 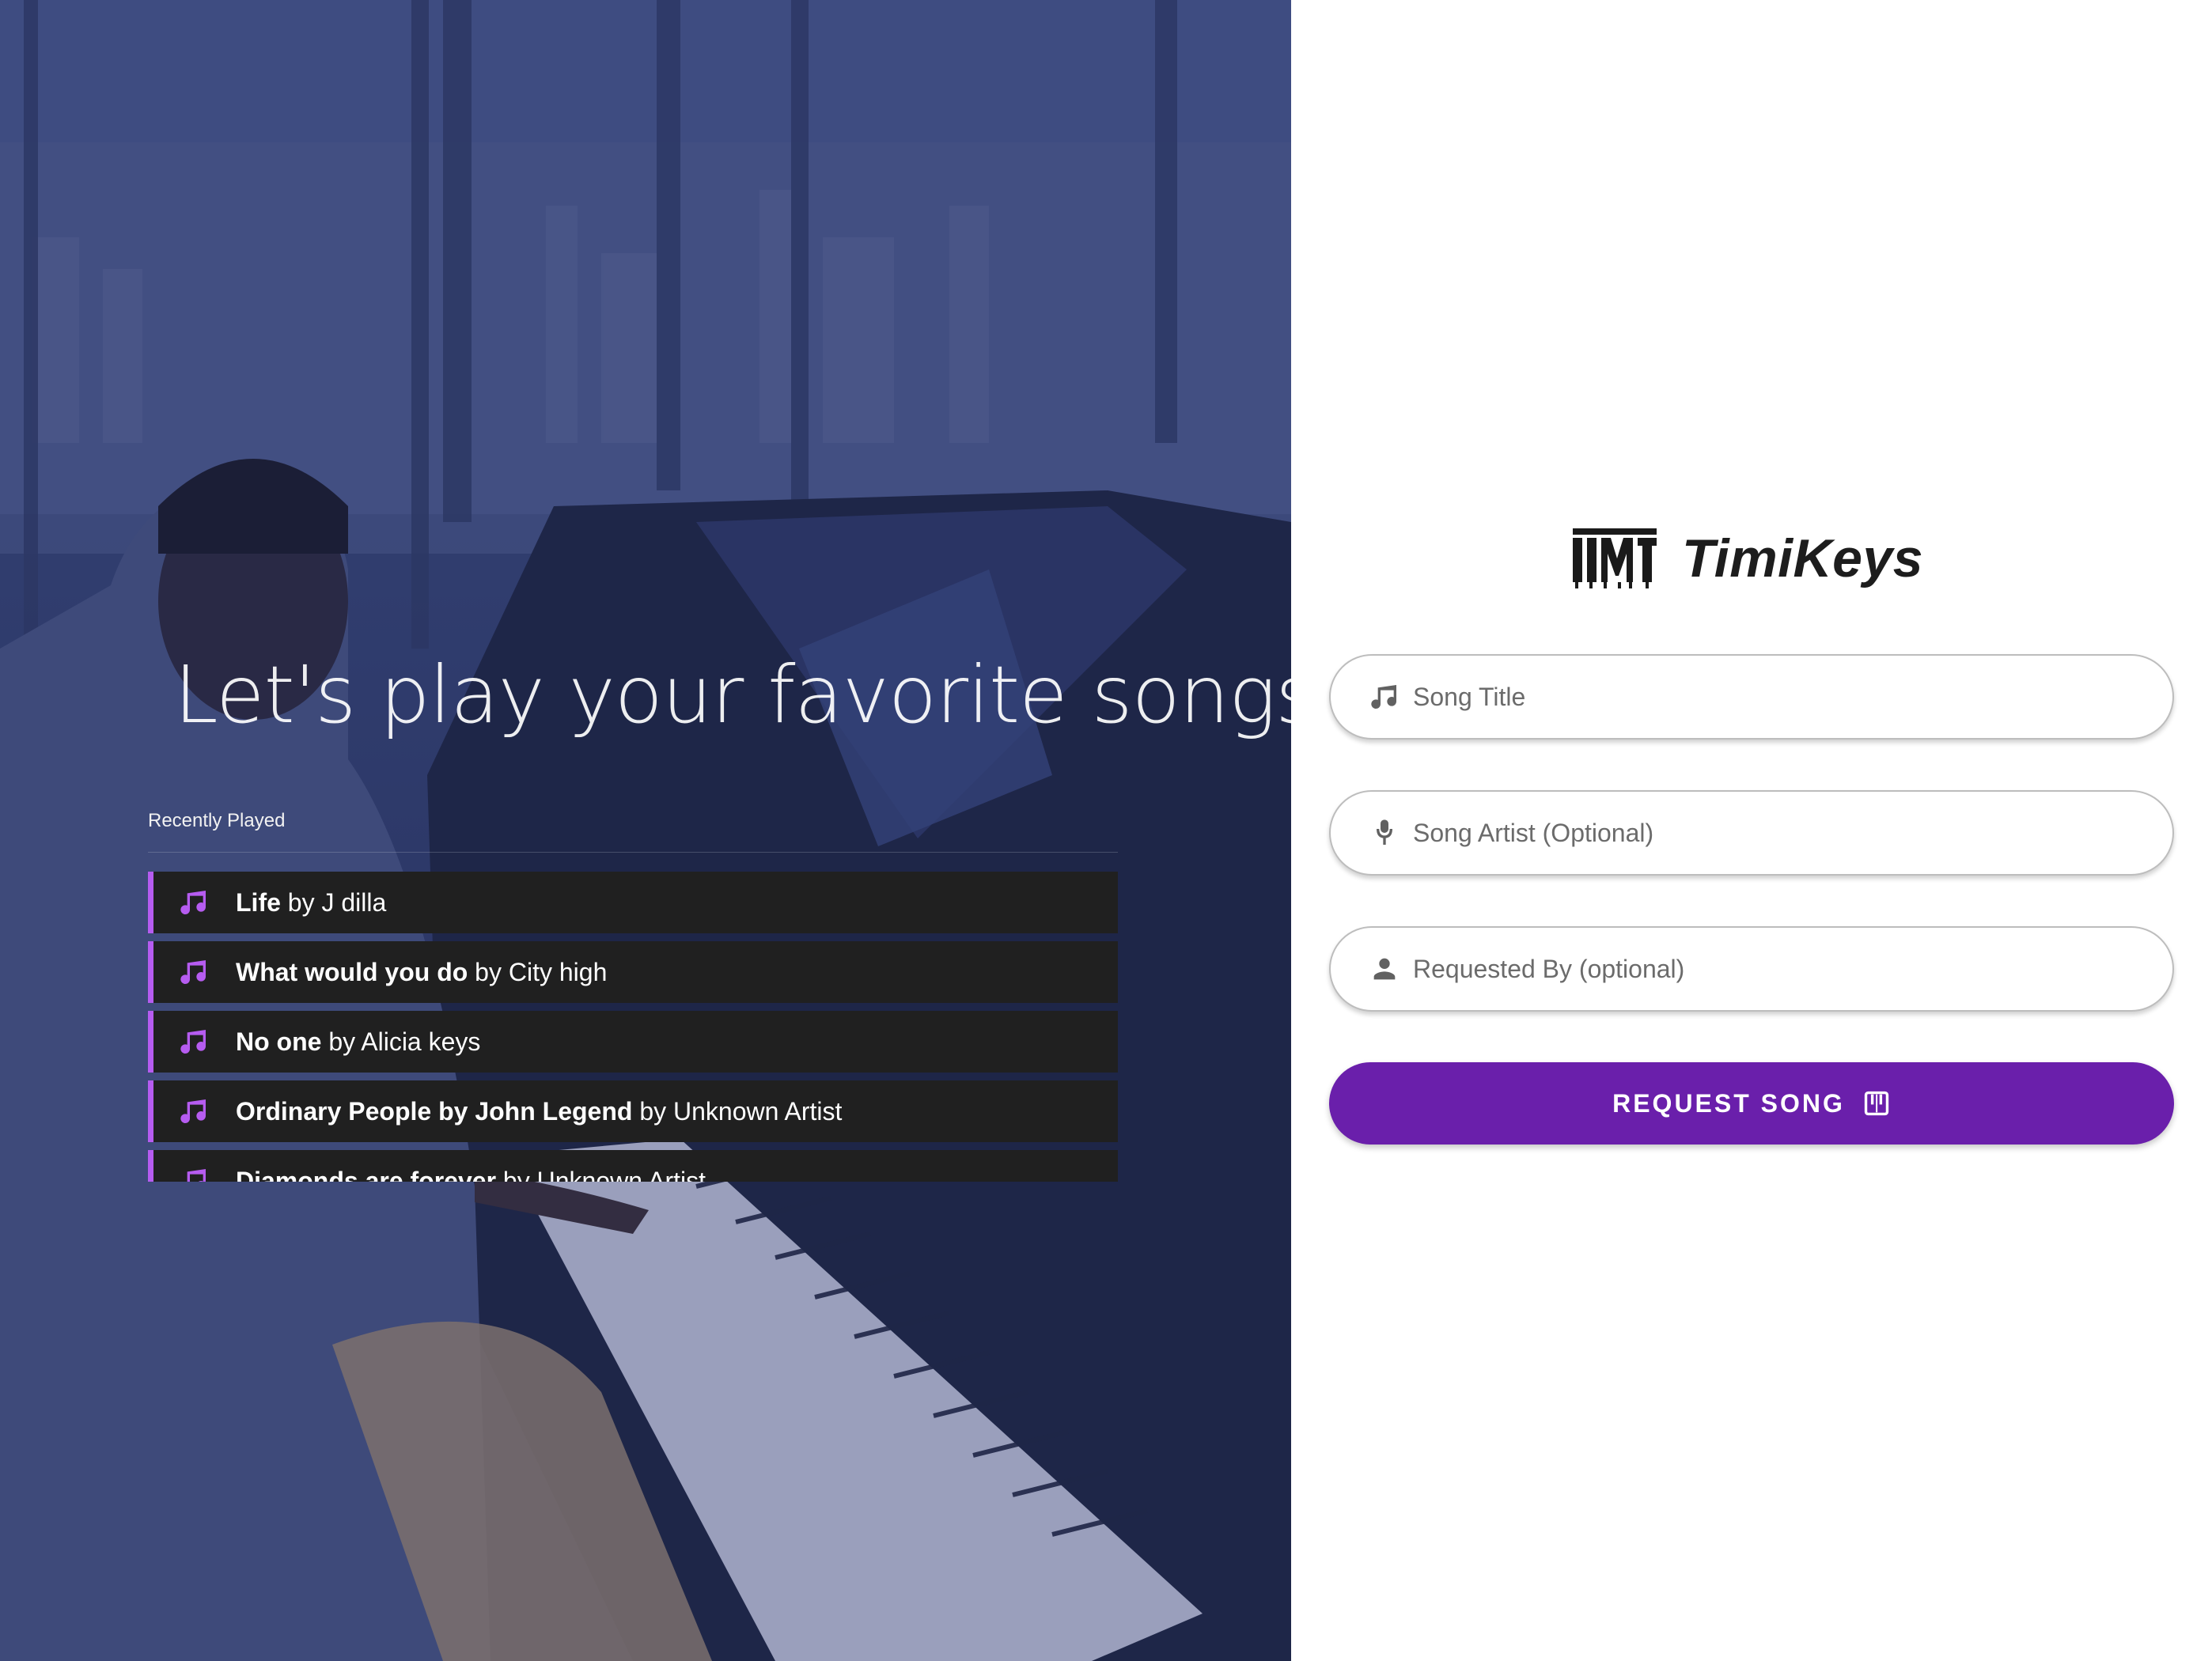 I want to click on song-artist-input, so click(x=1777, y=833).